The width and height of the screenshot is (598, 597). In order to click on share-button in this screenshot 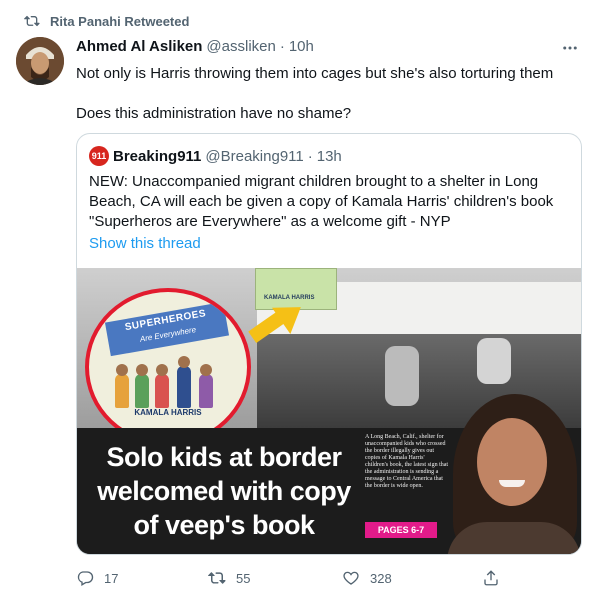, I will do `click(496, 578)`.